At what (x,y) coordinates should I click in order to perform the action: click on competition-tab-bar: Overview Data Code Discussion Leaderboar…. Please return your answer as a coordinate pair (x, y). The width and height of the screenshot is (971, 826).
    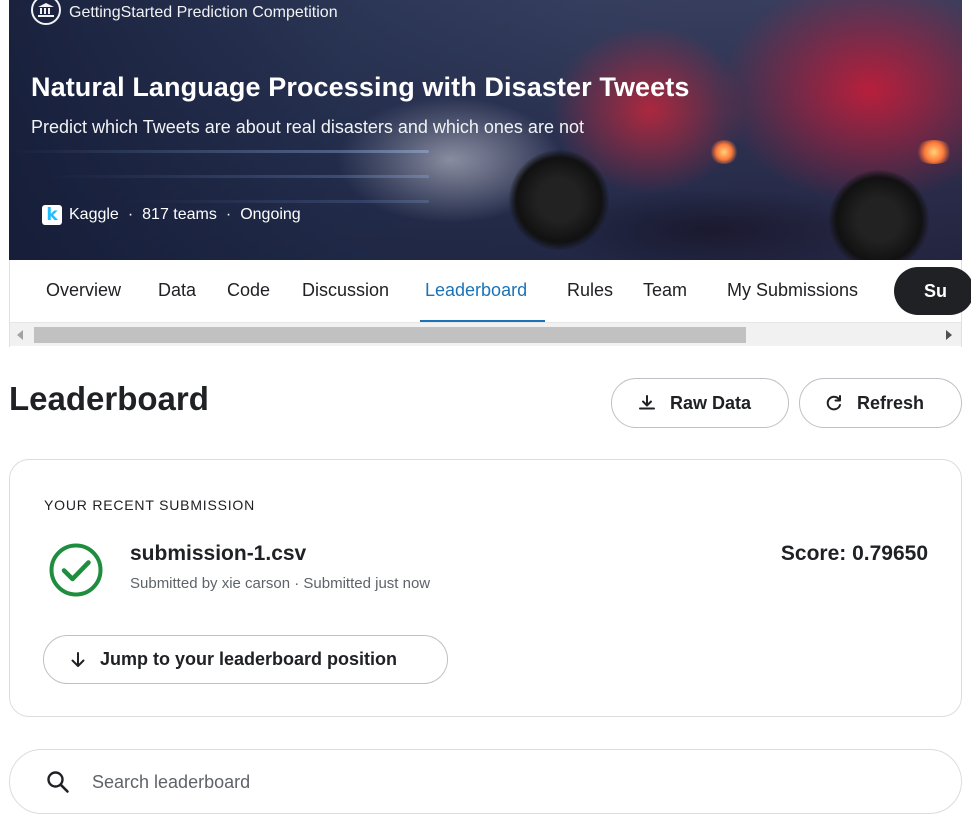
    Looking at the image, I should click on (490, 303).